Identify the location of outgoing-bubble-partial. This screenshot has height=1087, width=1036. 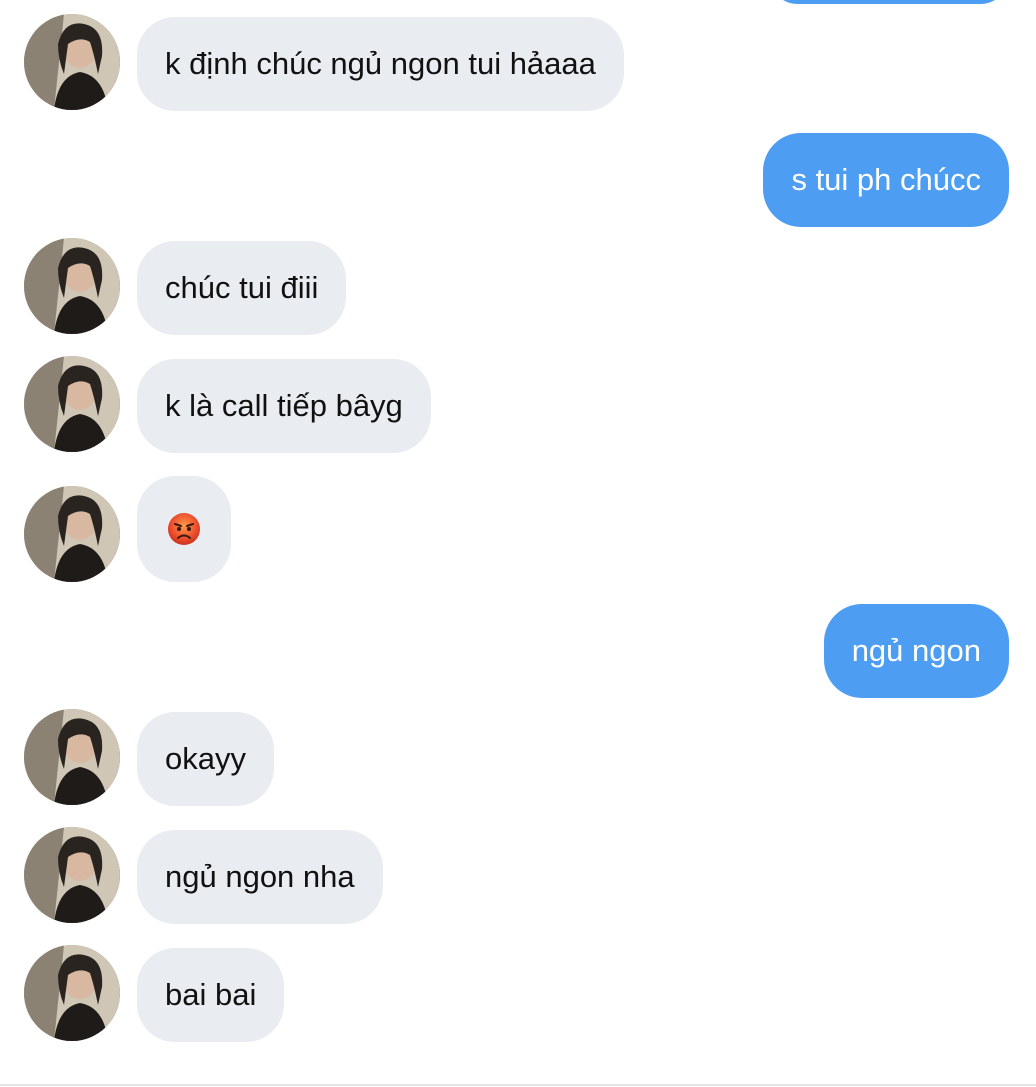
(889, 2).